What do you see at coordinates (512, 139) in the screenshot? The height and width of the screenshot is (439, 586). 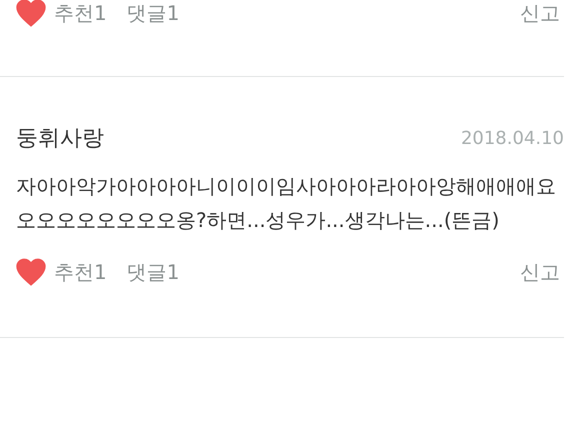 I see `comment-date: 2018.04.10` at bounding box center [512, 139].